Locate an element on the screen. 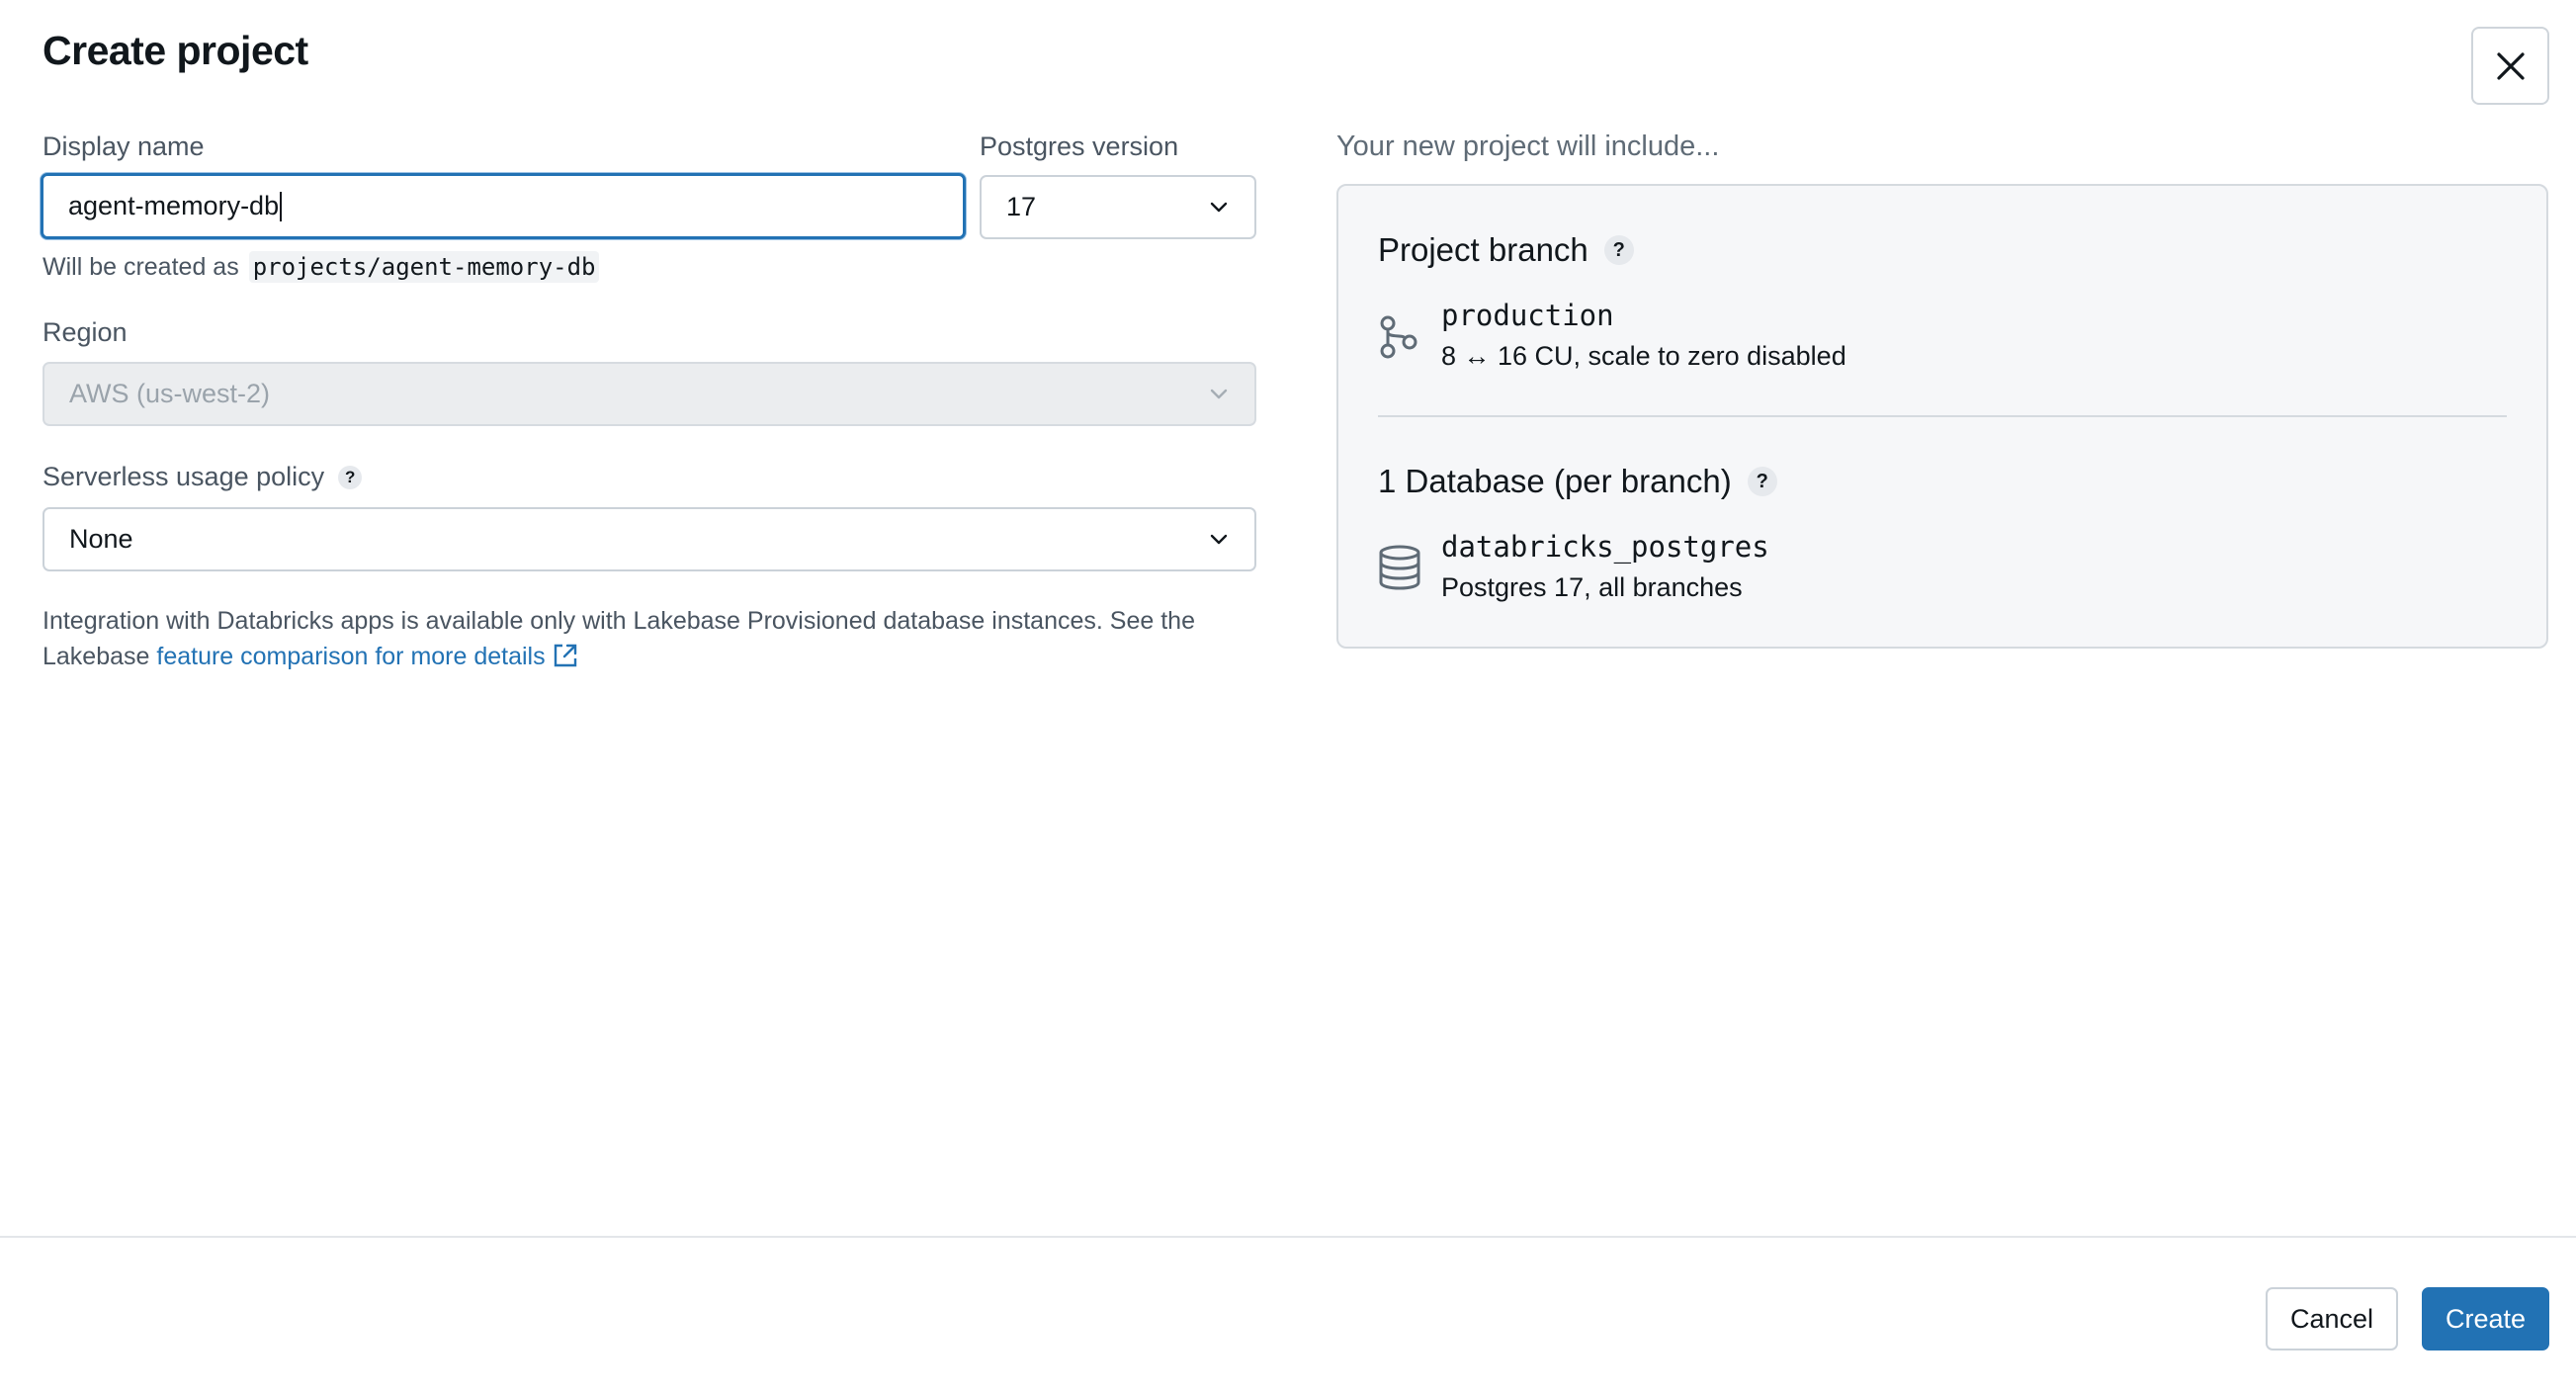 The width and height of the screenshot is (2576, 1394). created-as-prefix: Will be created as is located at coordinates (141, 266).